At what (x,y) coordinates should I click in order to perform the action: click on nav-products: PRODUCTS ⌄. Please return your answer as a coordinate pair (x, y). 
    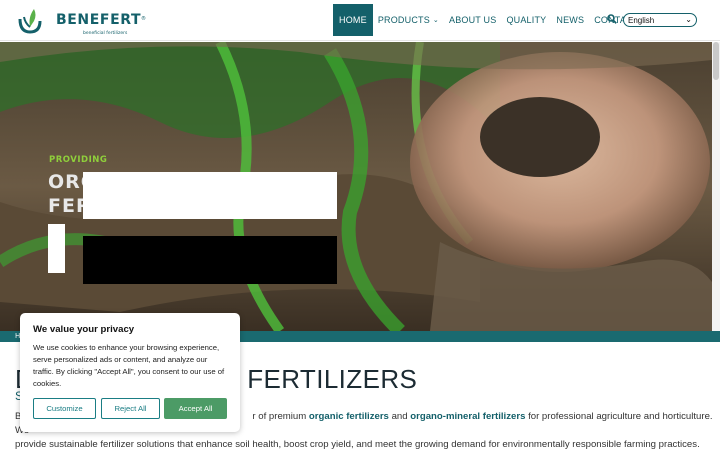
    Looking at the image, I should click on (408, 20).